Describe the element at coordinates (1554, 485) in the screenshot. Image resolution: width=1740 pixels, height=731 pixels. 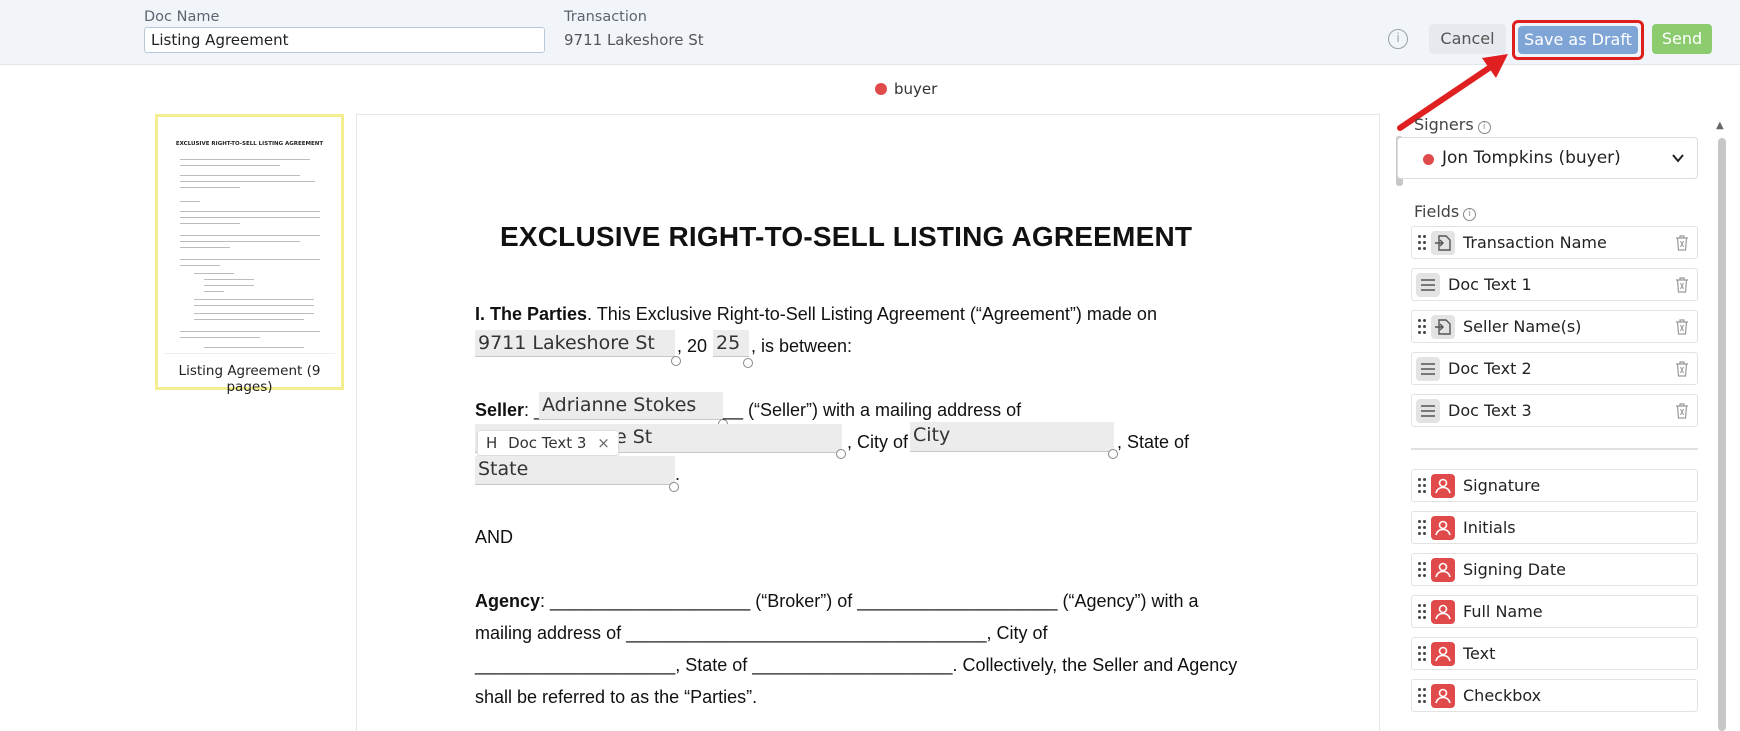
I see `signer-field-row: Signature` at that location.